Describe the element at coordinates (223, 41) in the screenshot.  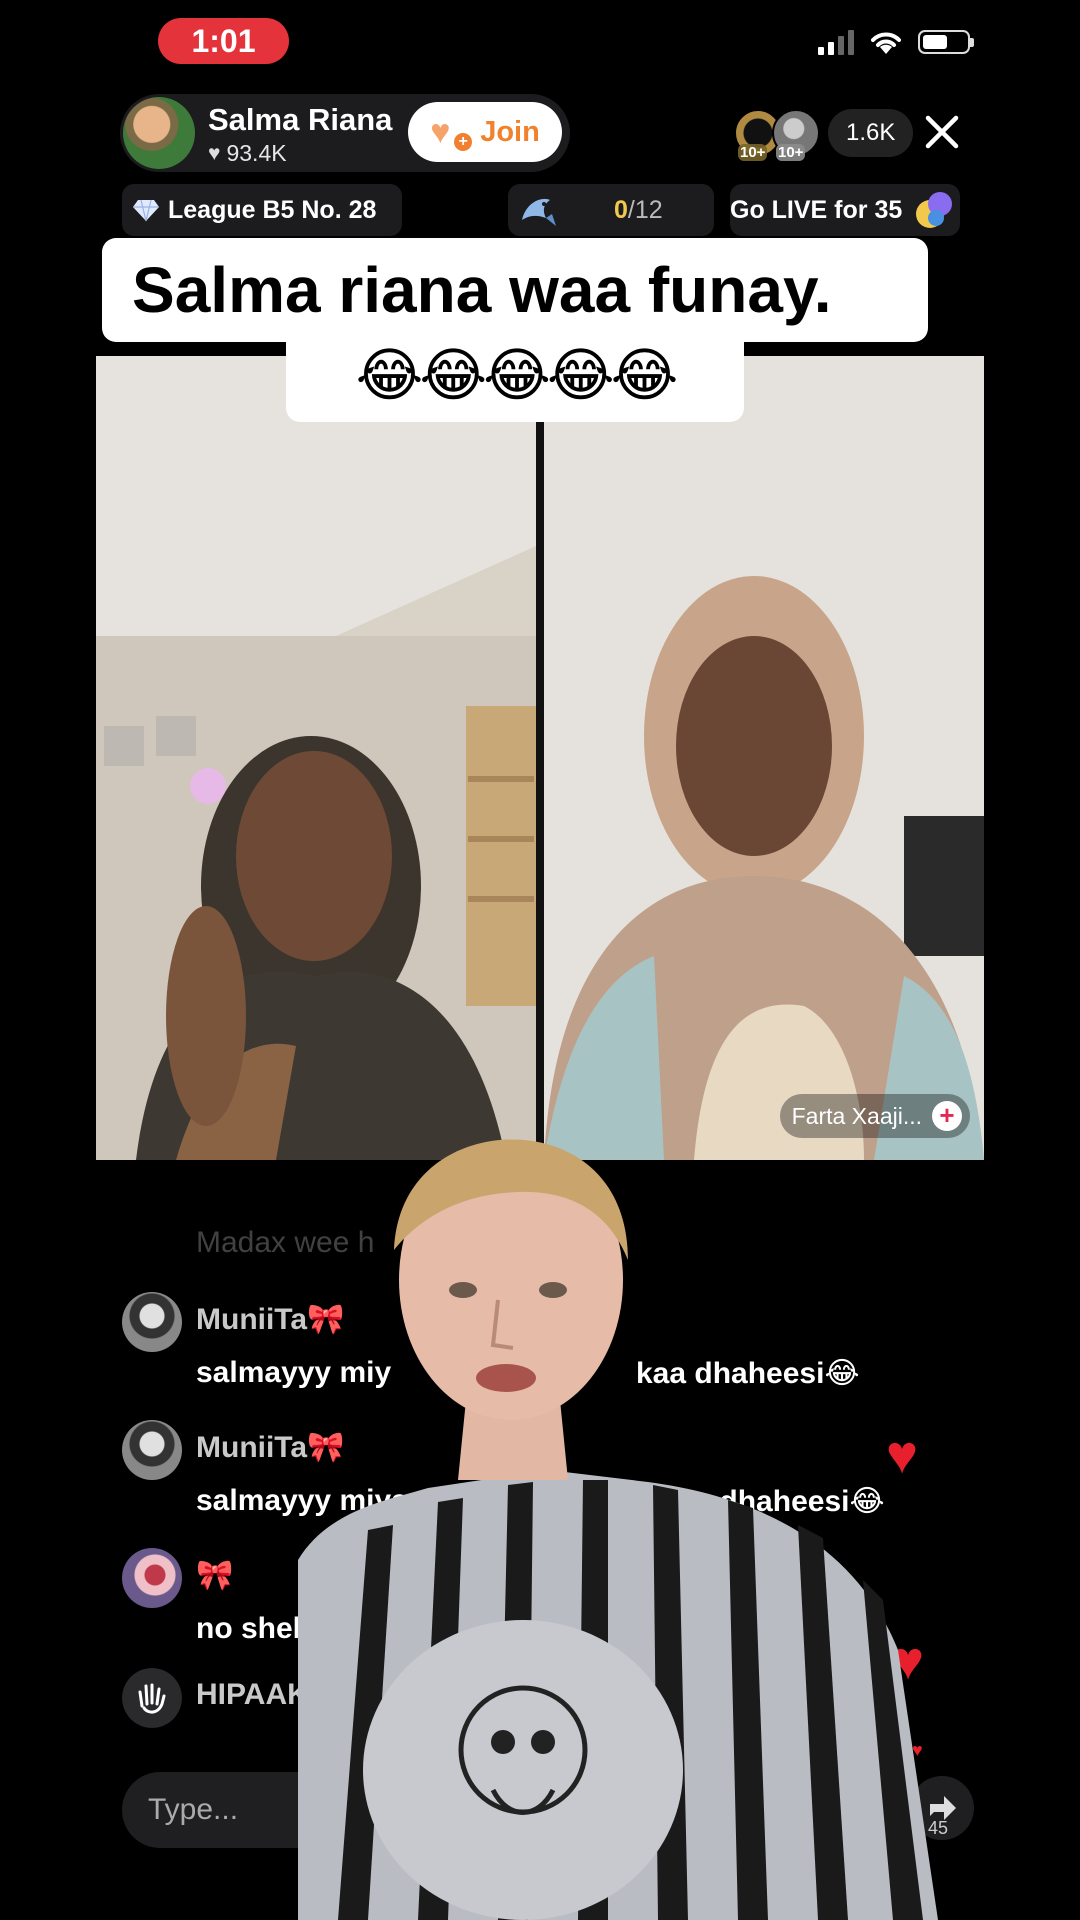
I see `status-time: 1:01` at that location.